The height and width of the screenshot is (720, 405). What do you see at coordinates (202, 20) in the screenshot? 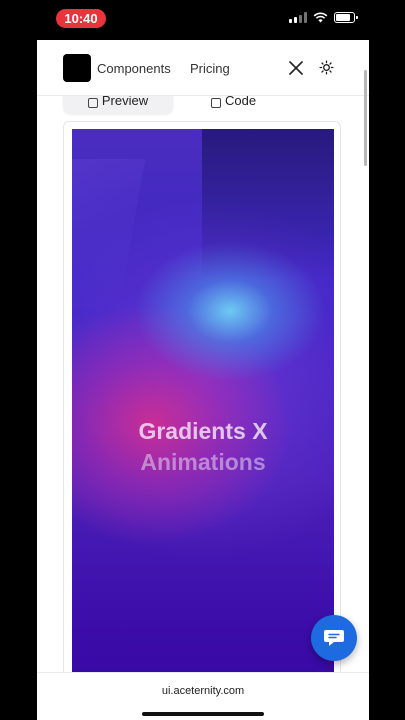
I see `status-bar: 10:40` at bounding box center [202, 20].